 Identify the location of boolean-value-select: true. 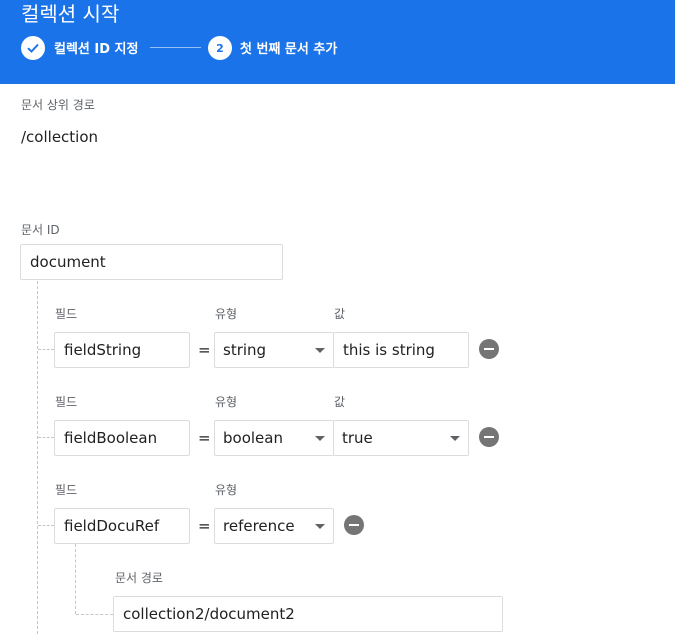
(401, 438).